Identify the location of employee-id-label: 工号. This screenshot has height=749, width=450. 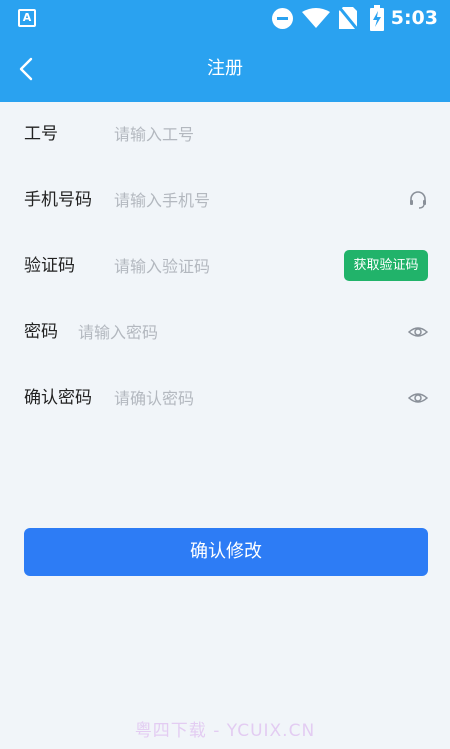
(41, 134).